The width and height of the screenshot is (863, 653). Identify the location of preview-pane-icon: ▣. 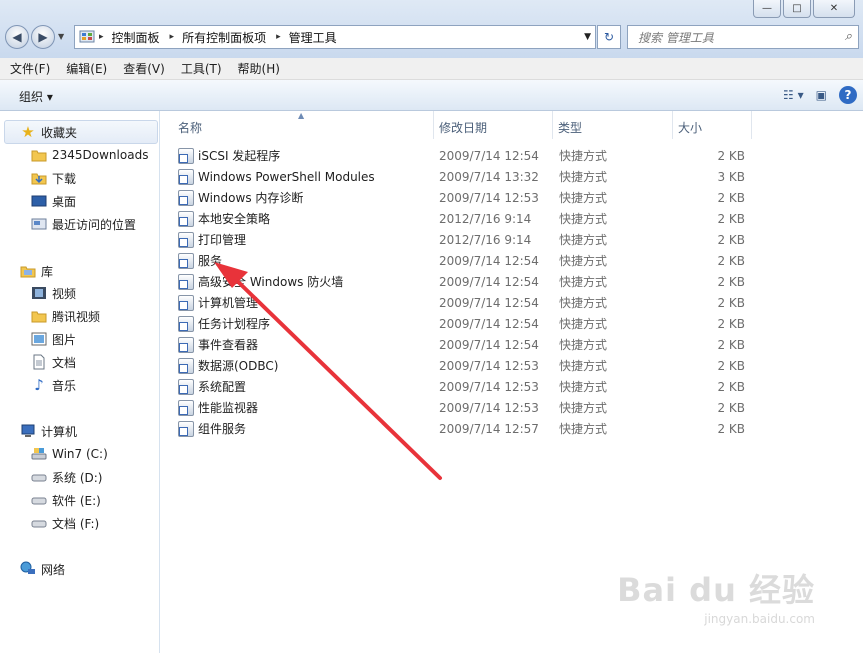
(821, 95).